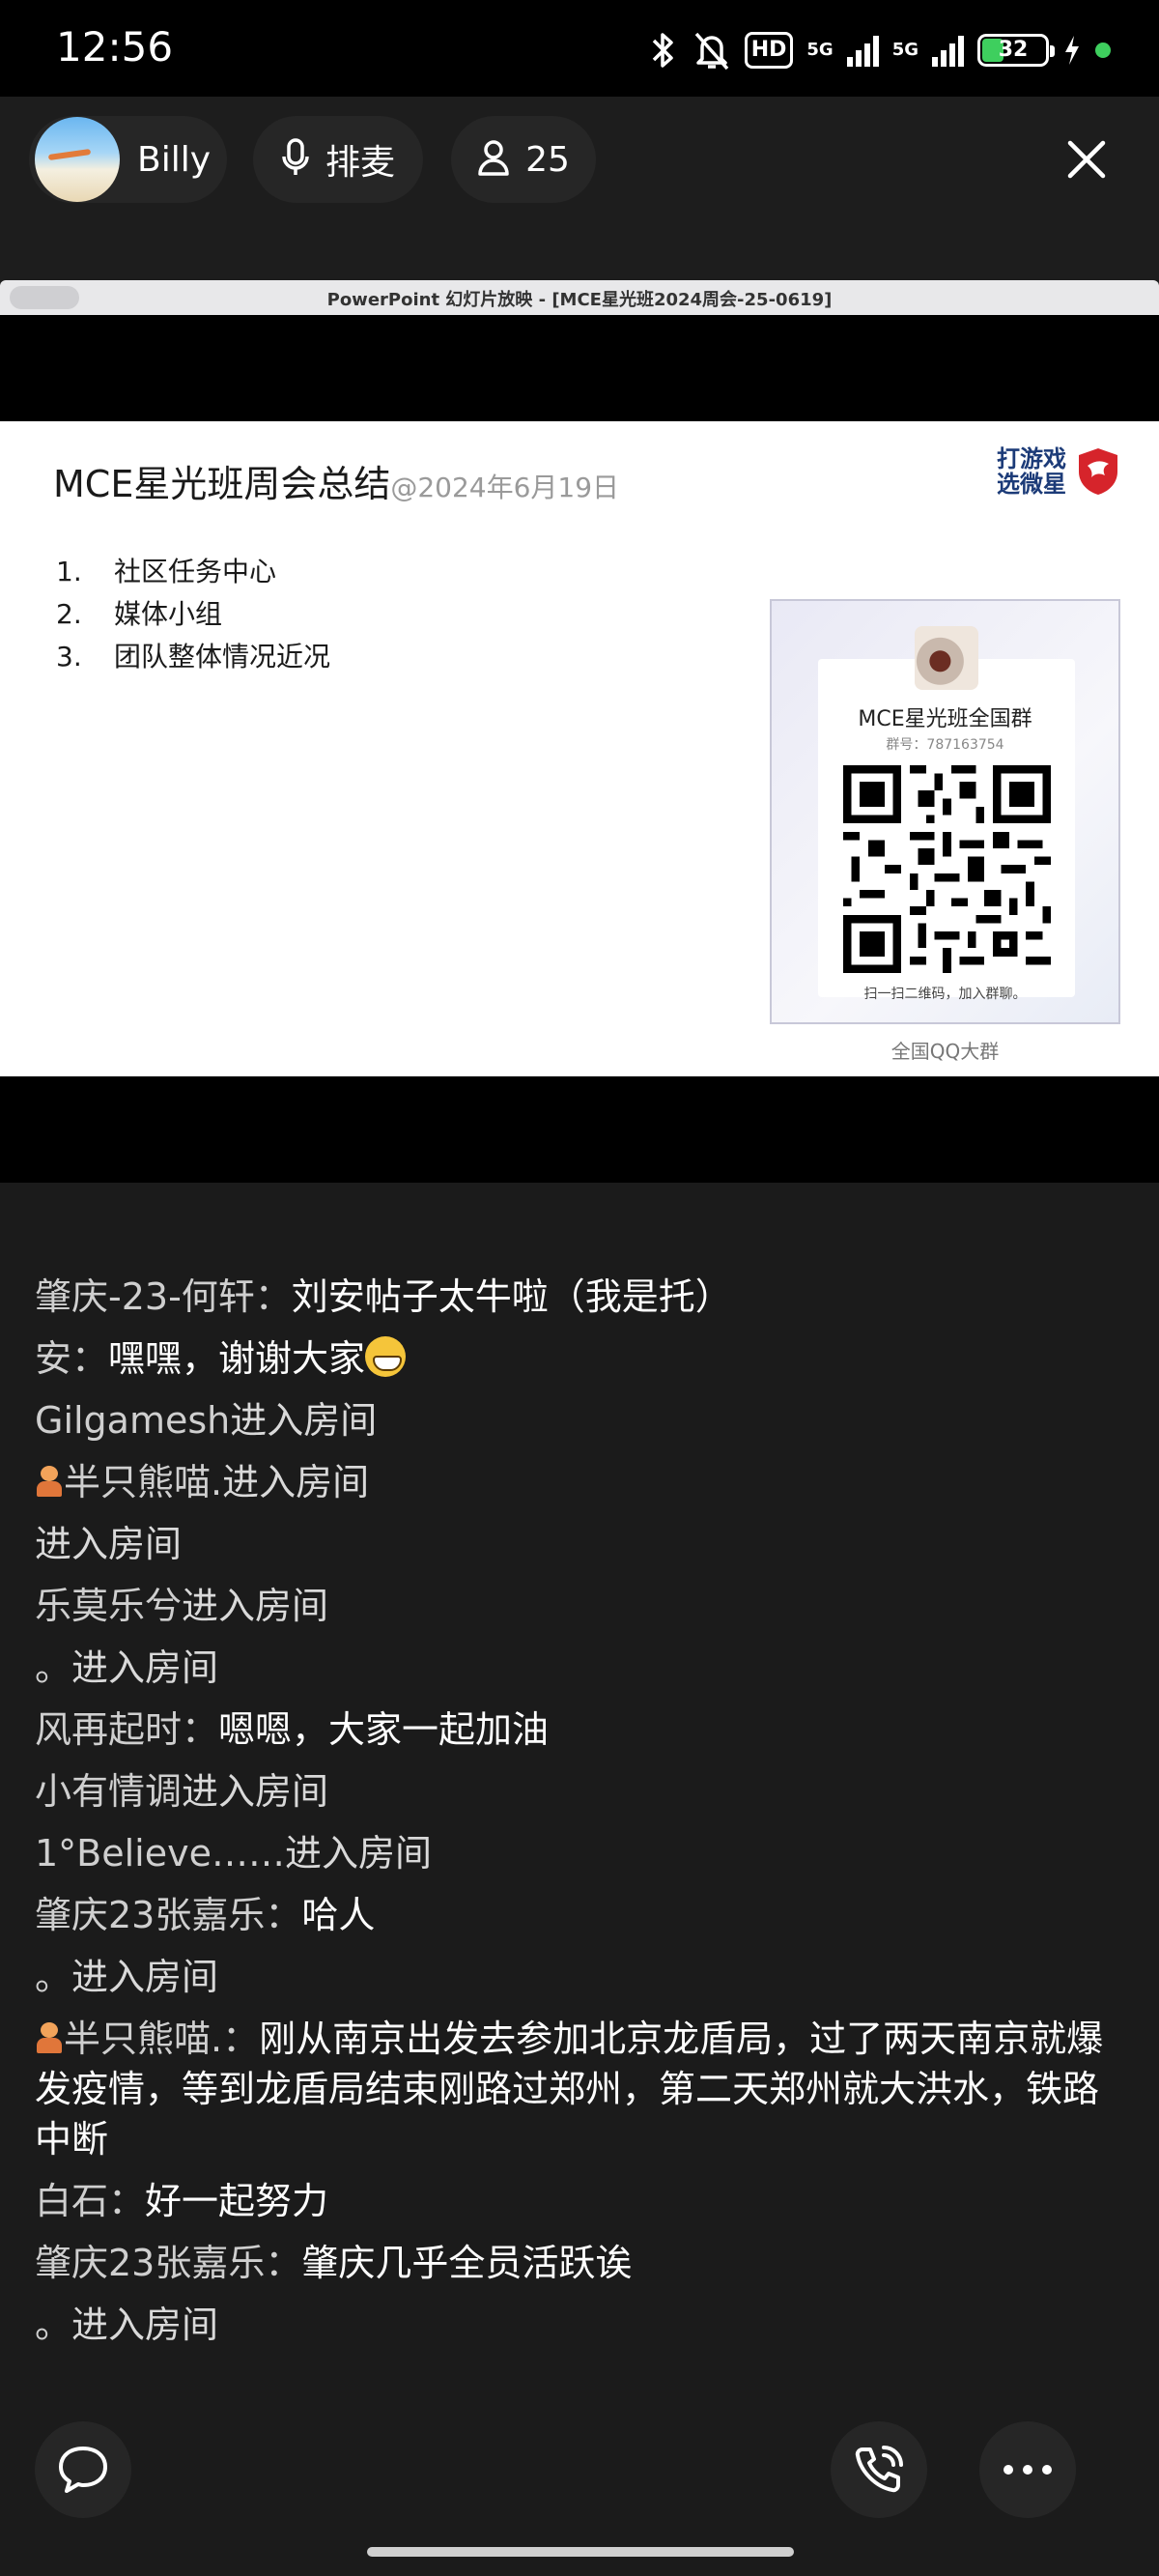  I want to click on bluetooth-icon, so click(662, 51).